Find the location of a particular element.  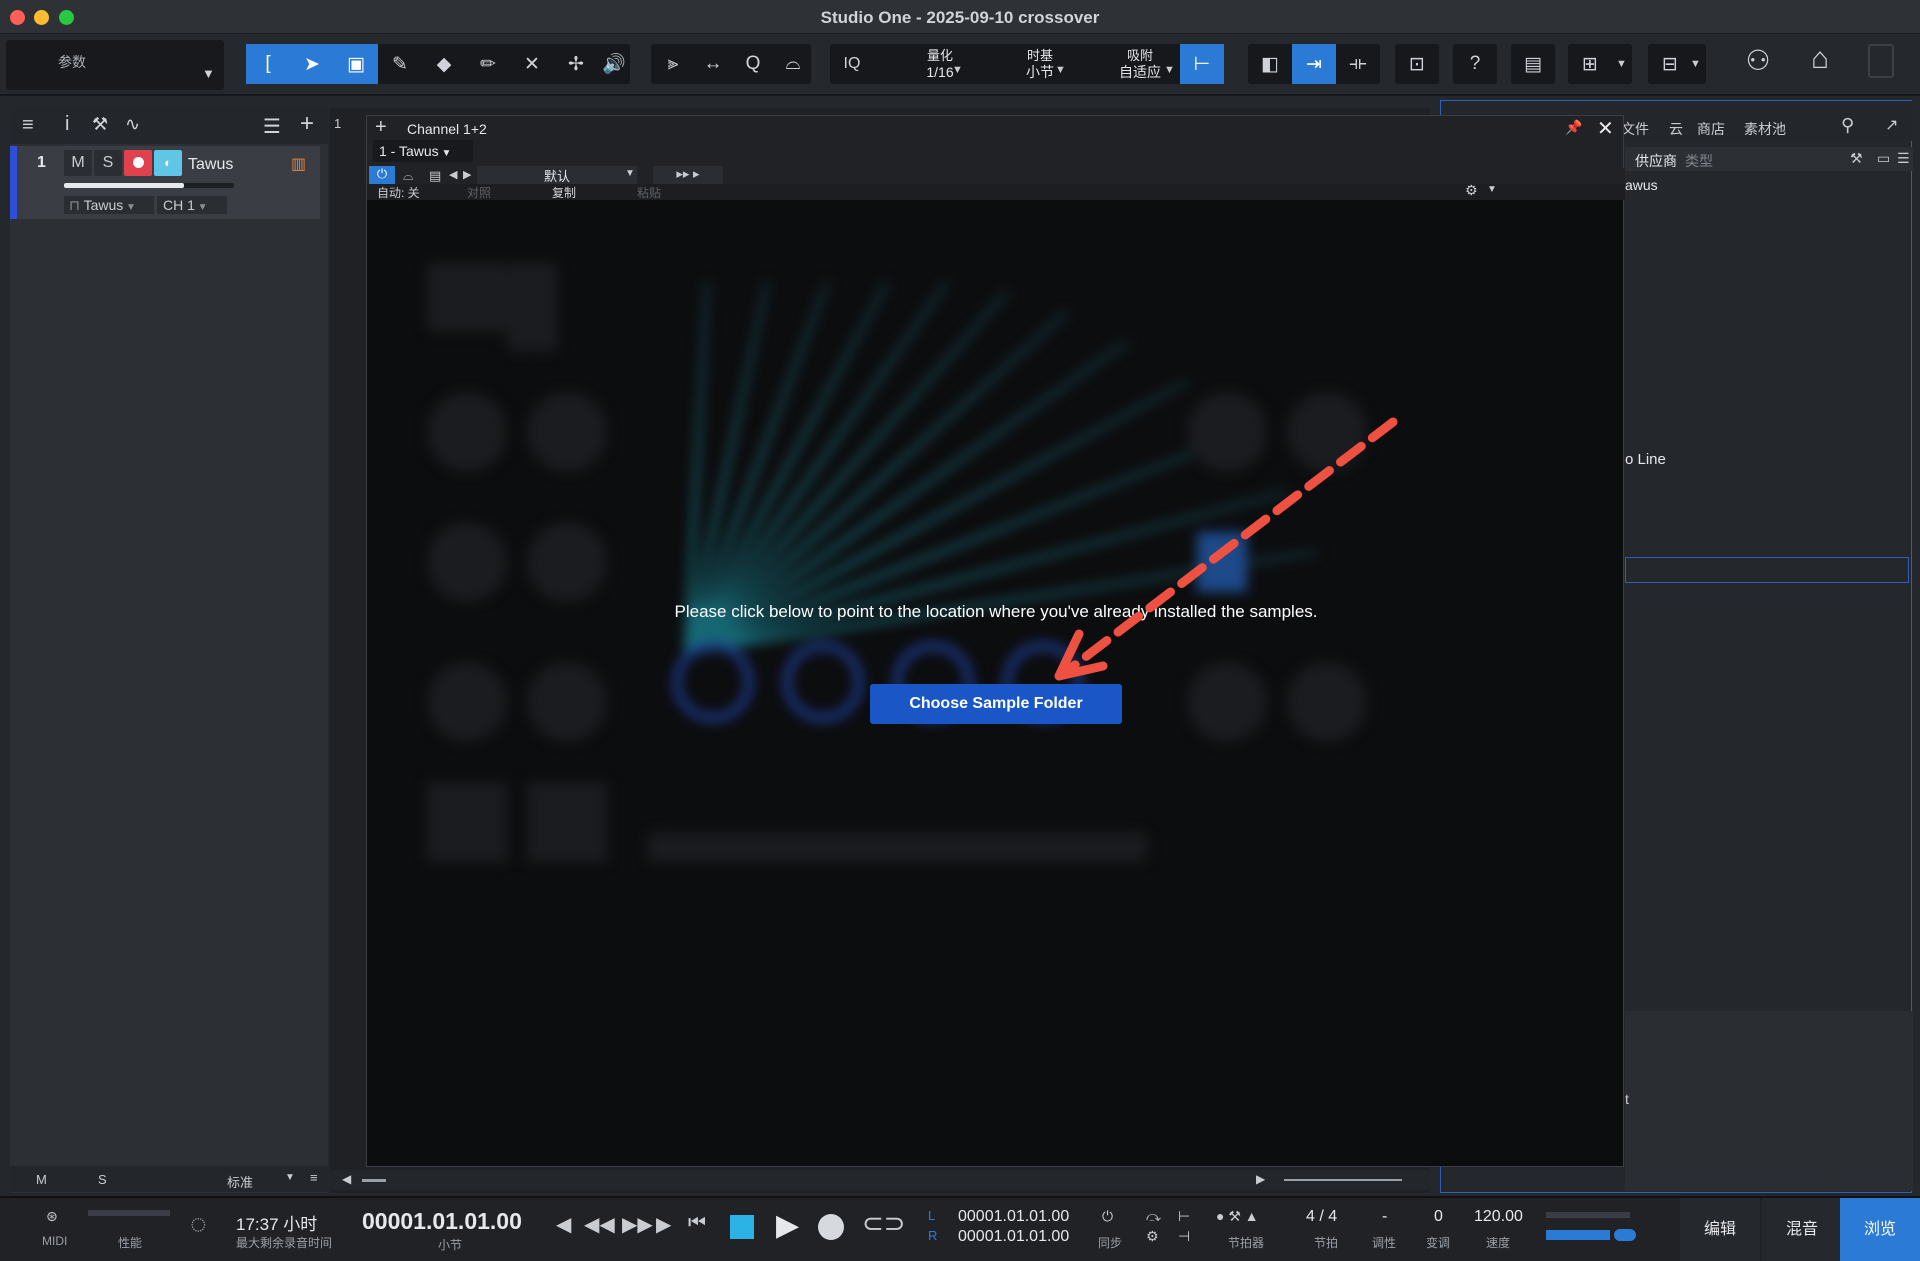

window-icon: ▭ is located at coordinates (1883, 158).